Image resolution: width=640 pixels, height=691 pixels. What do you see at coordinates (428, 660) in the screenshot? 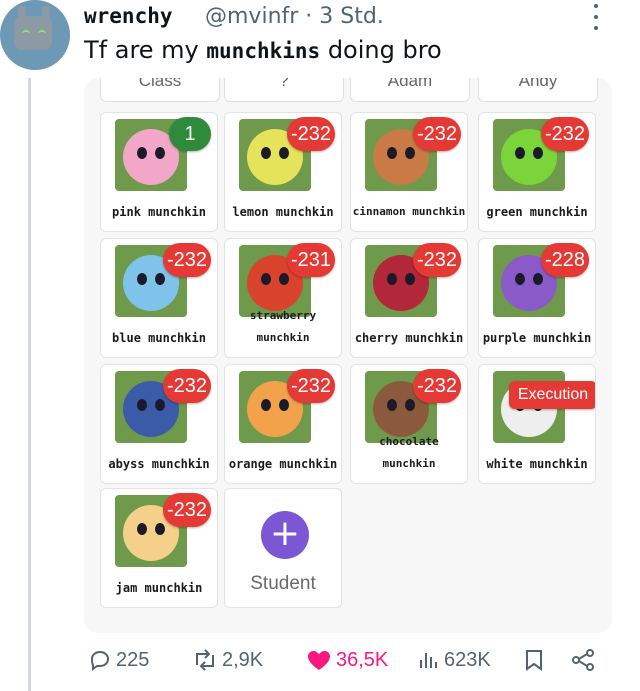
I see `views-icon` at bounding box center [428, 660].